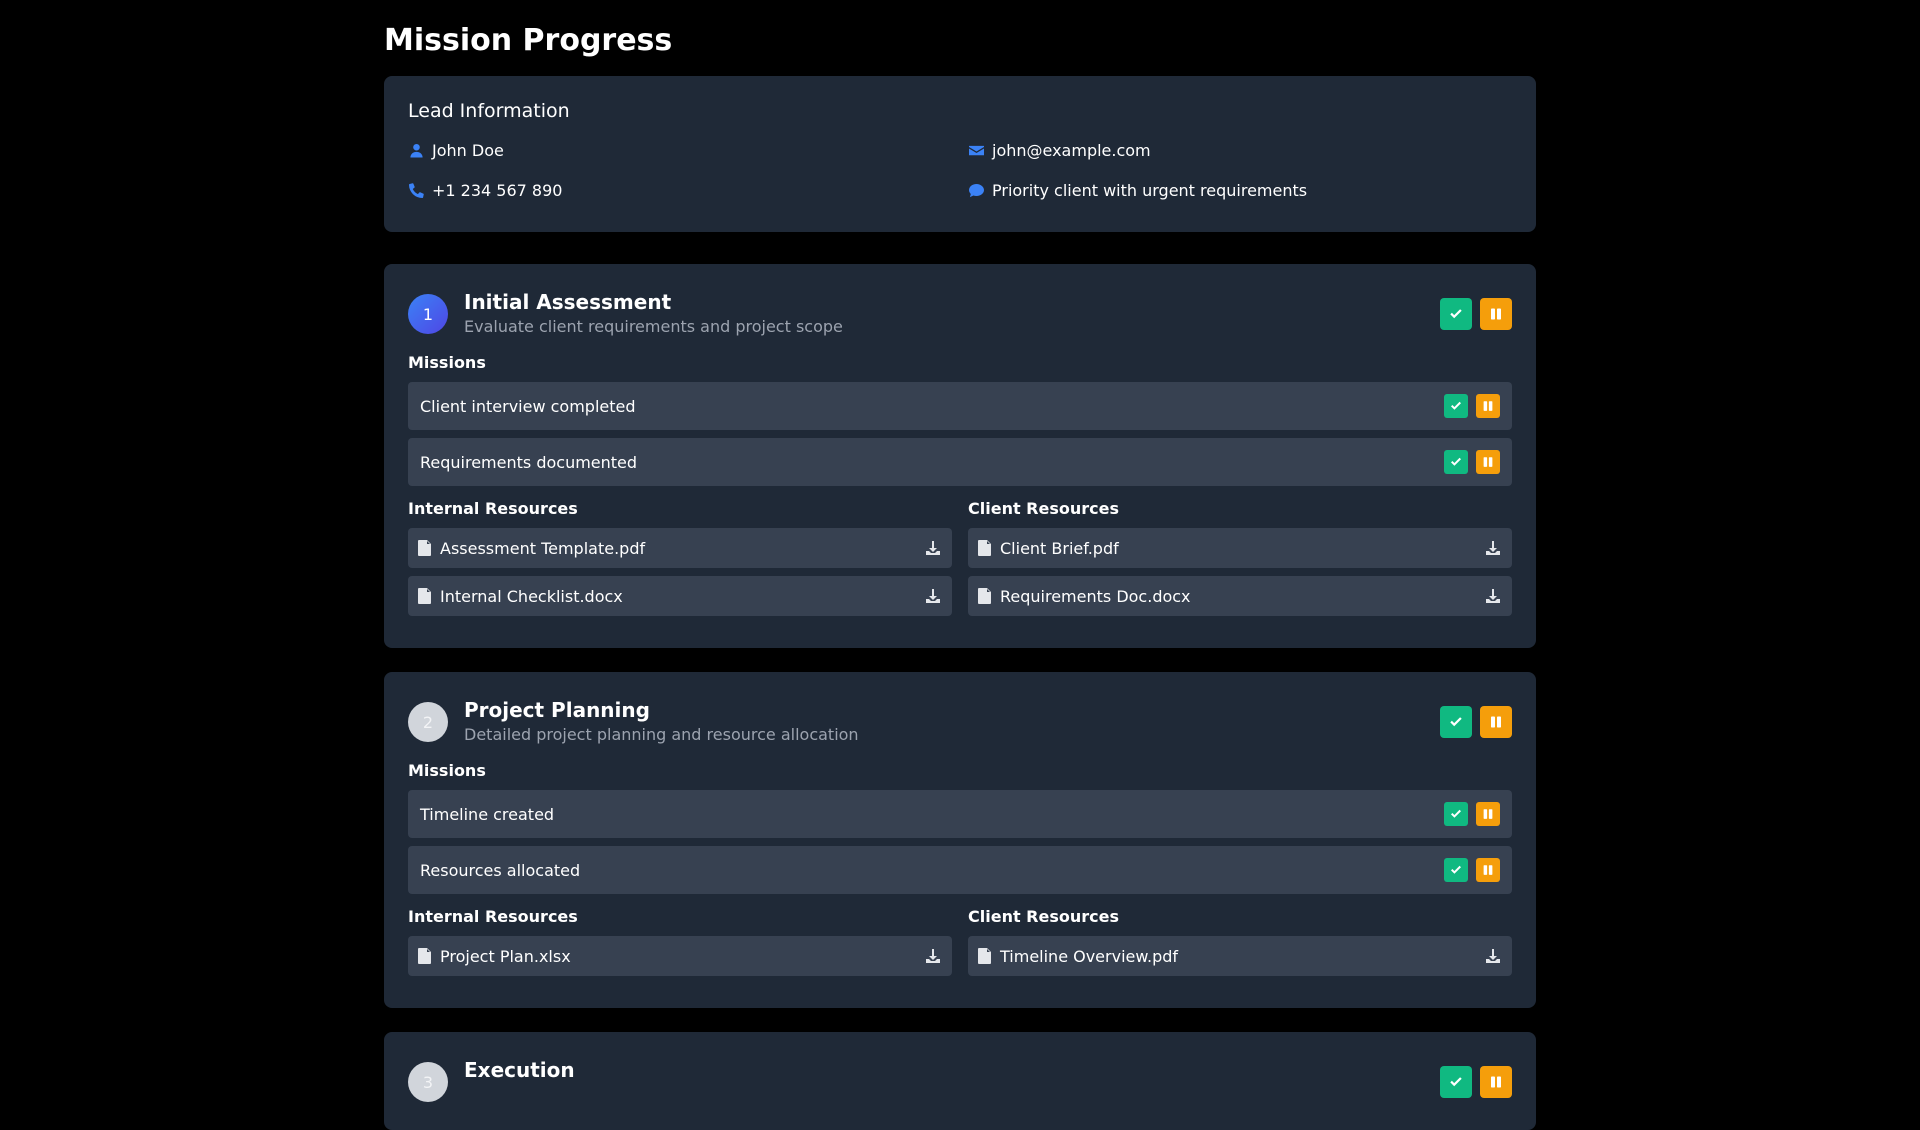 This screenshot has width=1920, height=1130. Describe the element at coordinates (428, 1082) in the screenshot. I see `stage-number: 3` at that location.